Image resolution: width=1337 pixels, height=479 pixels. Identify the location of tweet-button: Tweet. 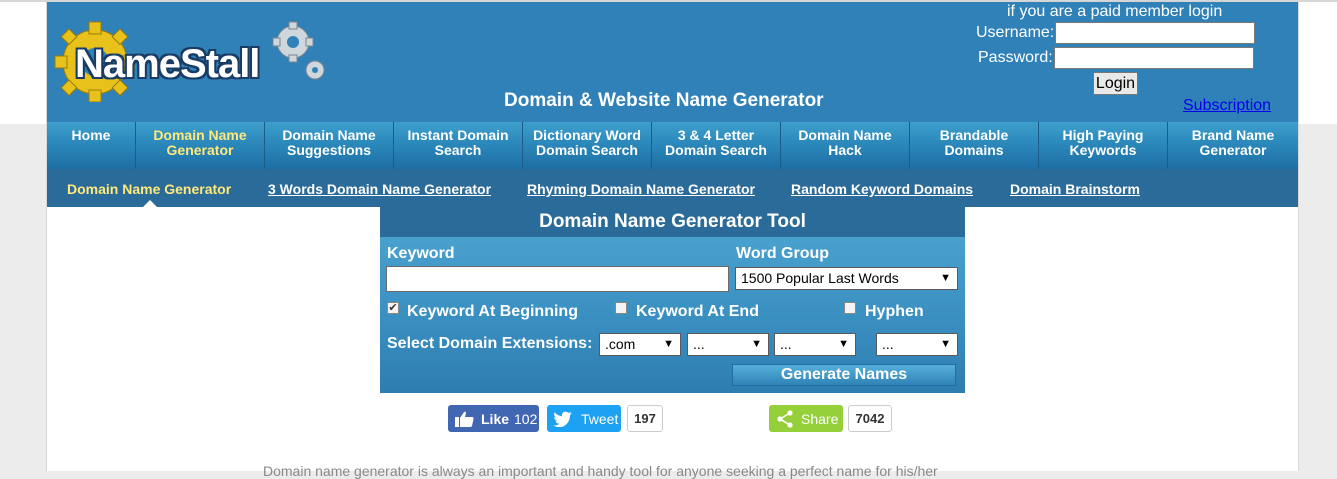
(584, 418).